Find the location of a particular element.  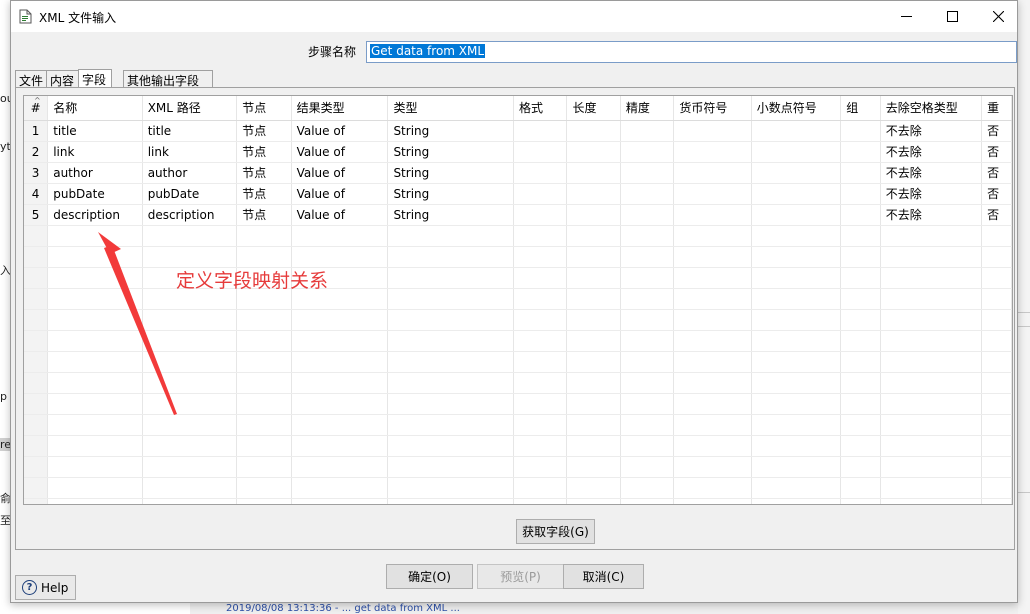

close-button is located at coordinates (998, 16).